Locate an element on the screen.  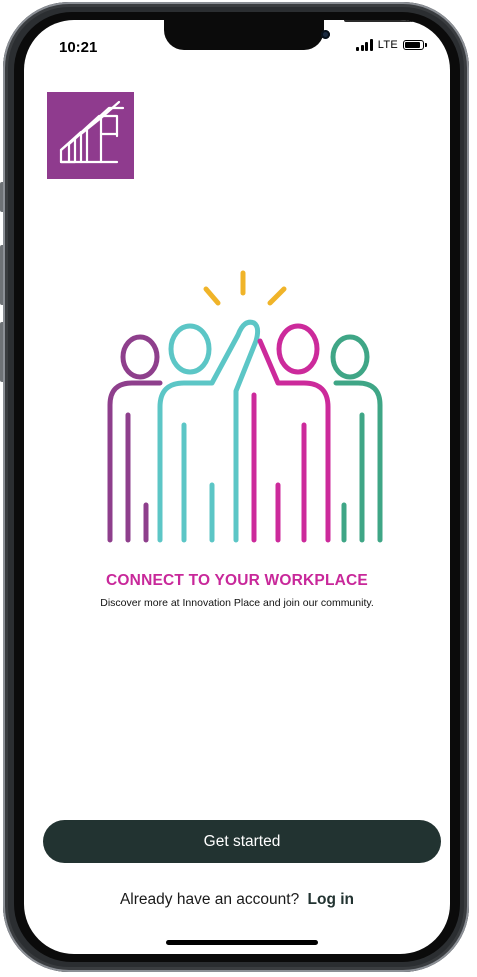
account-prompt-text: Already have an account? is located at coordinates (209, 899).